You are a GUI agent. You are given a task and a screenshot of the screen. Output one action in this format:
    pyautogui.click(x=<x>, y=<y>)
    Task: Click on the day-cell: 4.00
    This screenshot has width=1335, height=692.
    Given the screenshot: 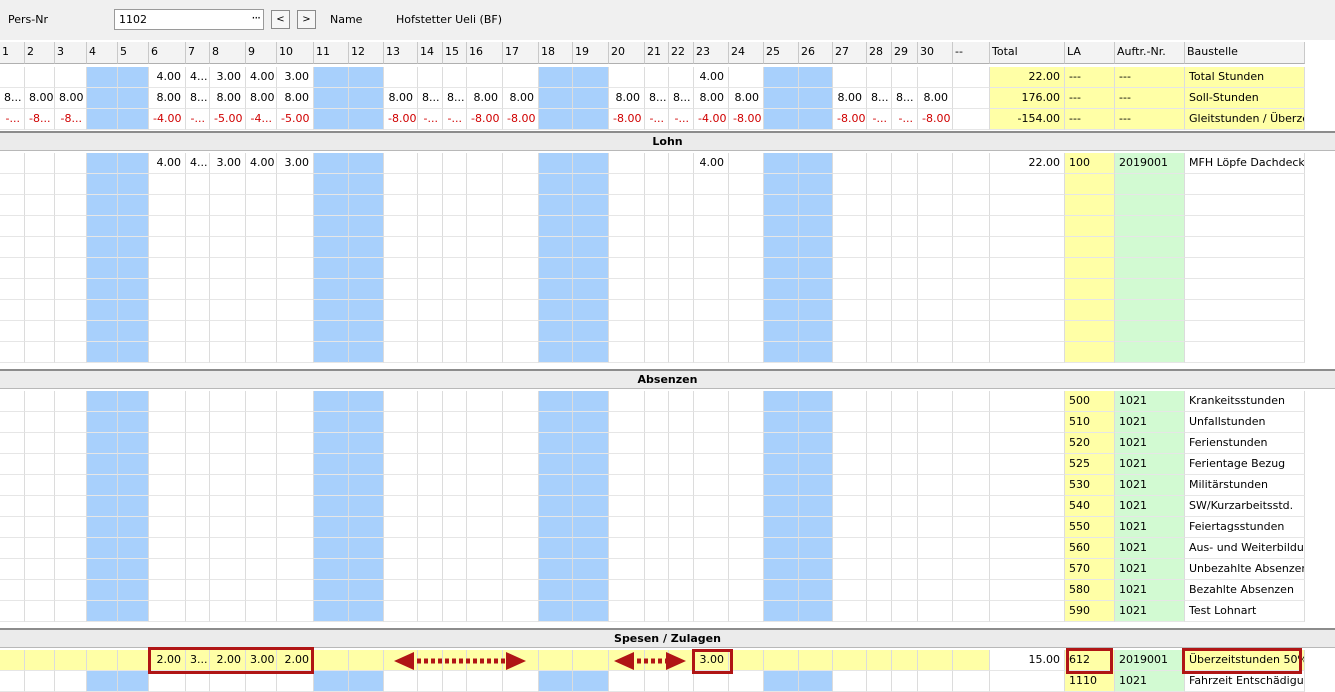 What is the action you would take?
    pyautogui.click(x=711, y=163)
    